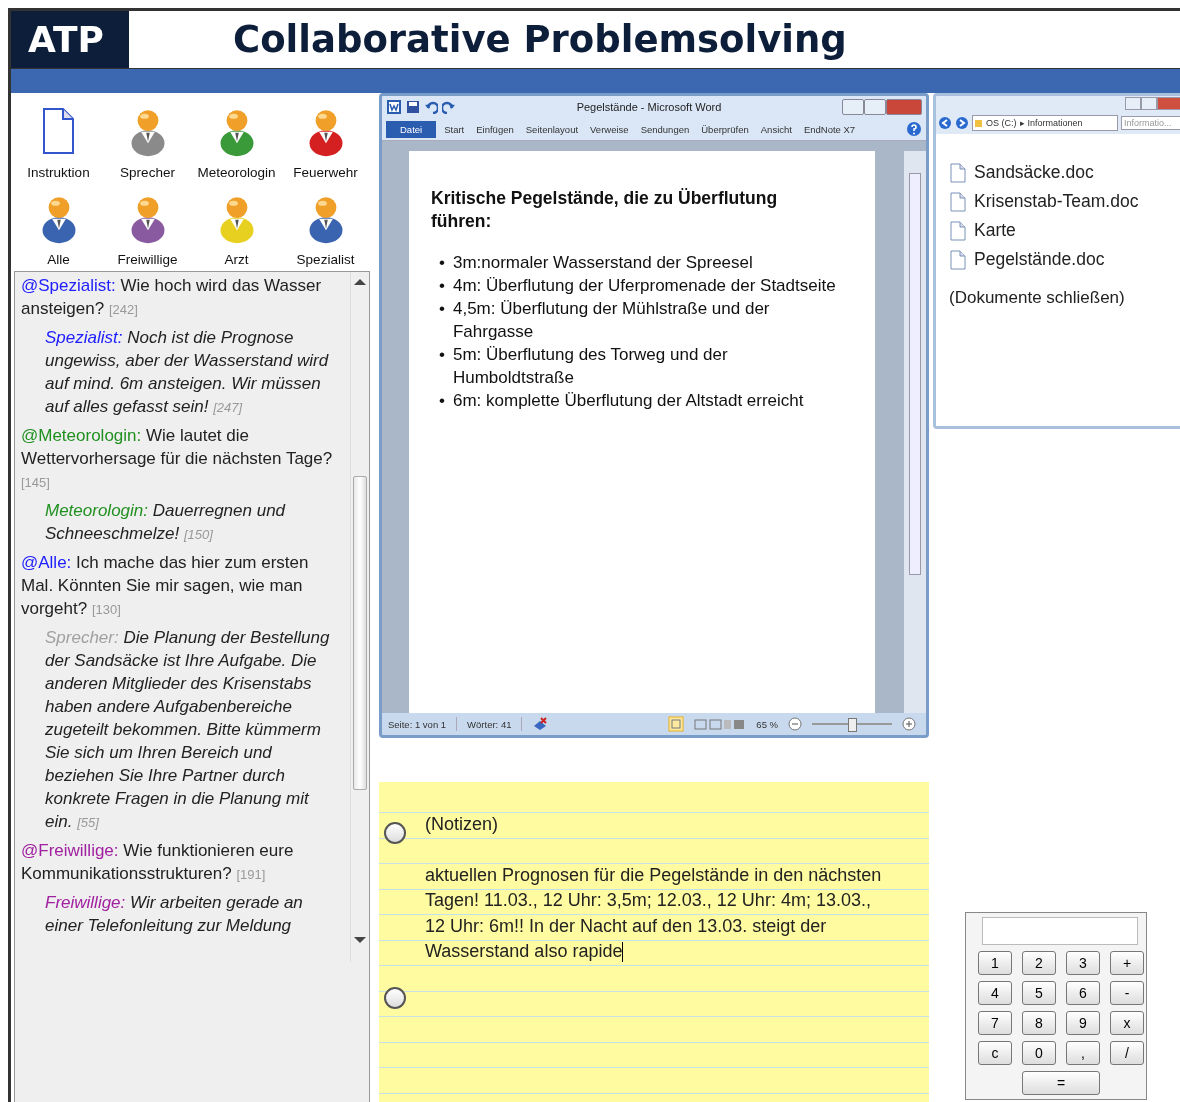  I want to click on calculator-display, so click(1060, 931).